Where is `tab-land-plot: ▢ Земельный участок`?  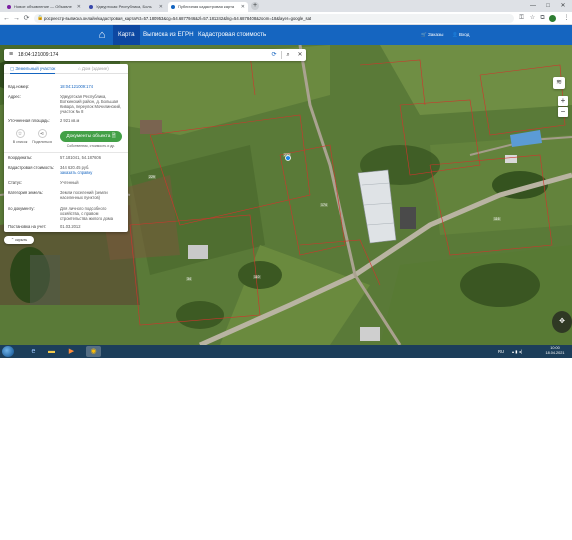 tab-land-plot: ▢ Земельный участок is located at coordinates (33, 69).